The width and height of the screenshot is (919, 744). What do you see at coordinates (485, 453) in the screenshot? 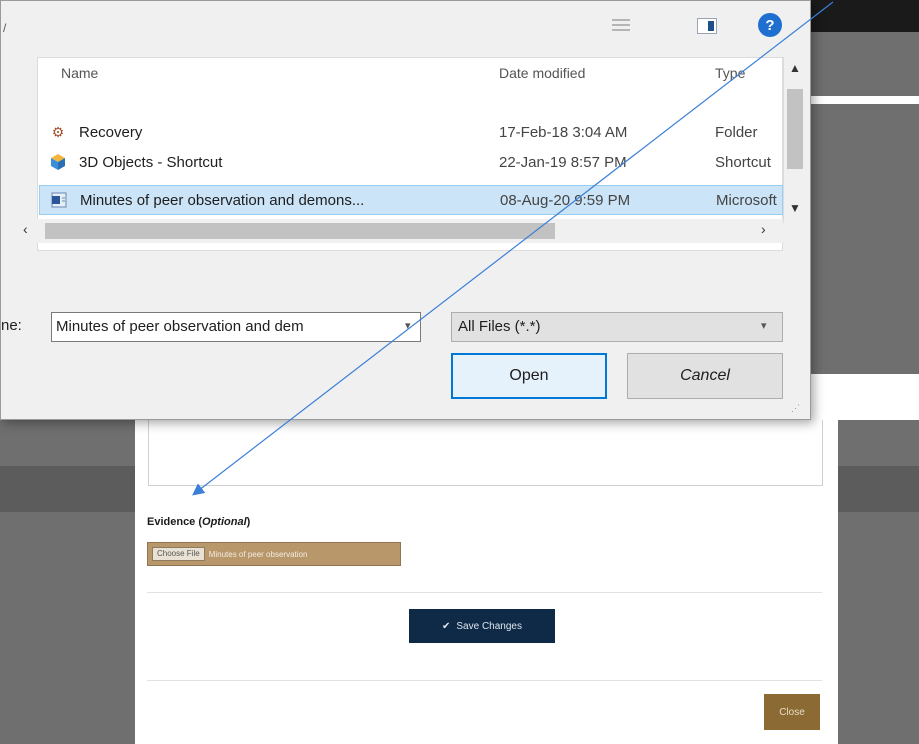
I see `notes-textarea` at bounding box center [485, 453].